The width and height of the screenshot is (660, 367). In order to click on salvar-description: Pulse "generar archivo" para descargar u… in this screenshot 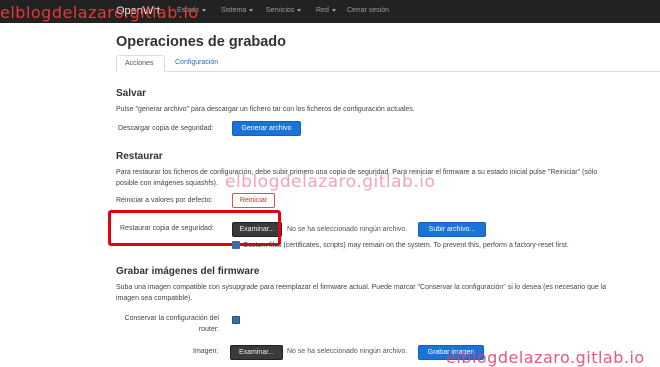, I will do `click(265, 109)`.